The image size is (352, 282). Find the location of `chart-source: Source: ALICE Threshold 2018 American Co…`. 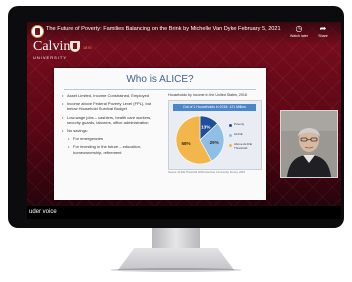

chart-source: Source: ALICE Threshold 2018 American Co… is located at coordinates (206, 172).